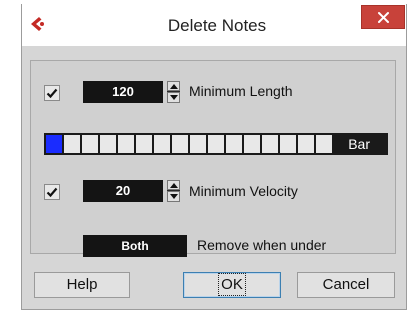 The image size is (408, 311). What do you see at coordinates (123, 191) in the screenshot?
I see `min-velocity-field: 20` at bounding box center [123, 191].